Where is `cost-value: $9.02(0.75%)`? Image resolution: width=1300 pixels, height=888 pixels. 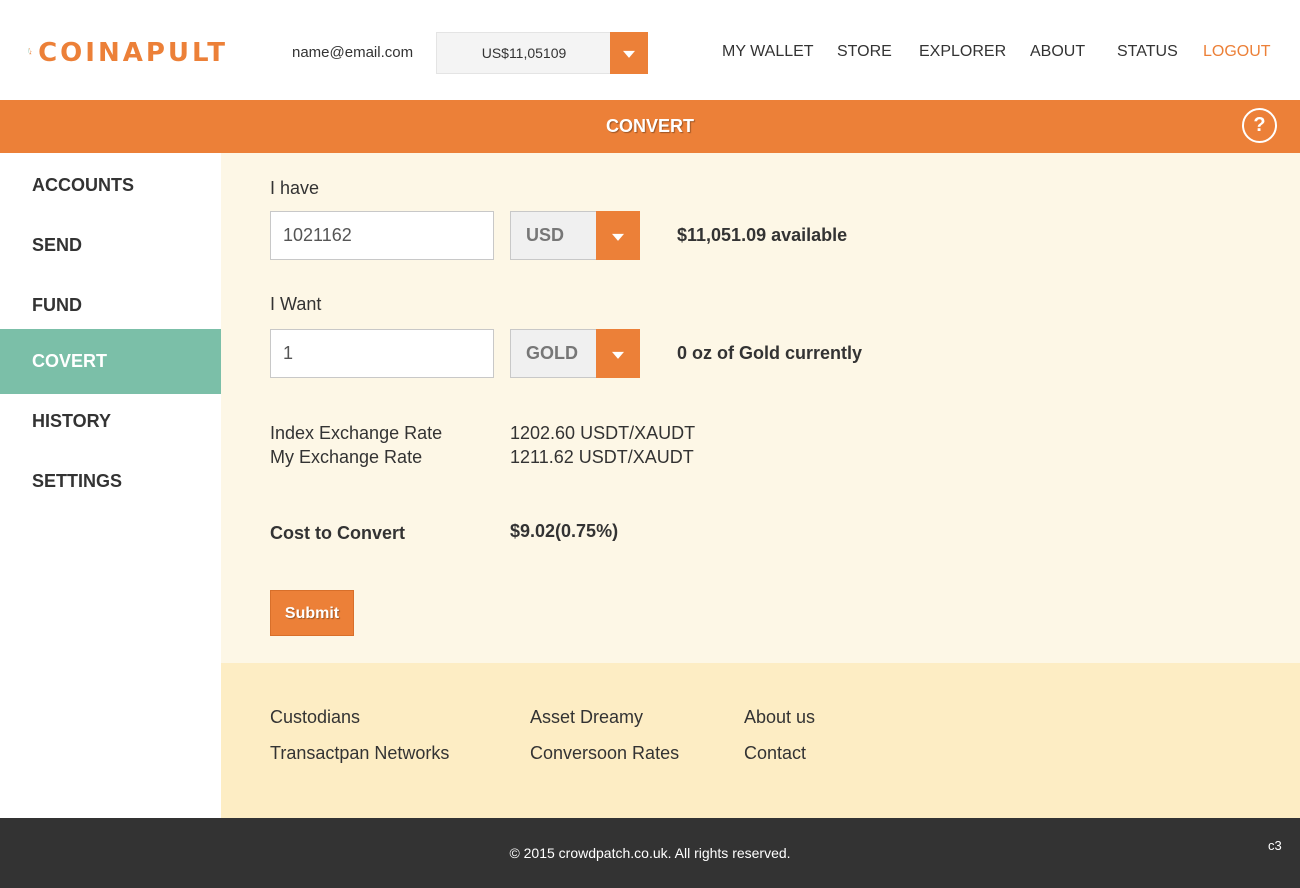
cost-value: $9.02(0.75%) is located at coordinates (564, 531).